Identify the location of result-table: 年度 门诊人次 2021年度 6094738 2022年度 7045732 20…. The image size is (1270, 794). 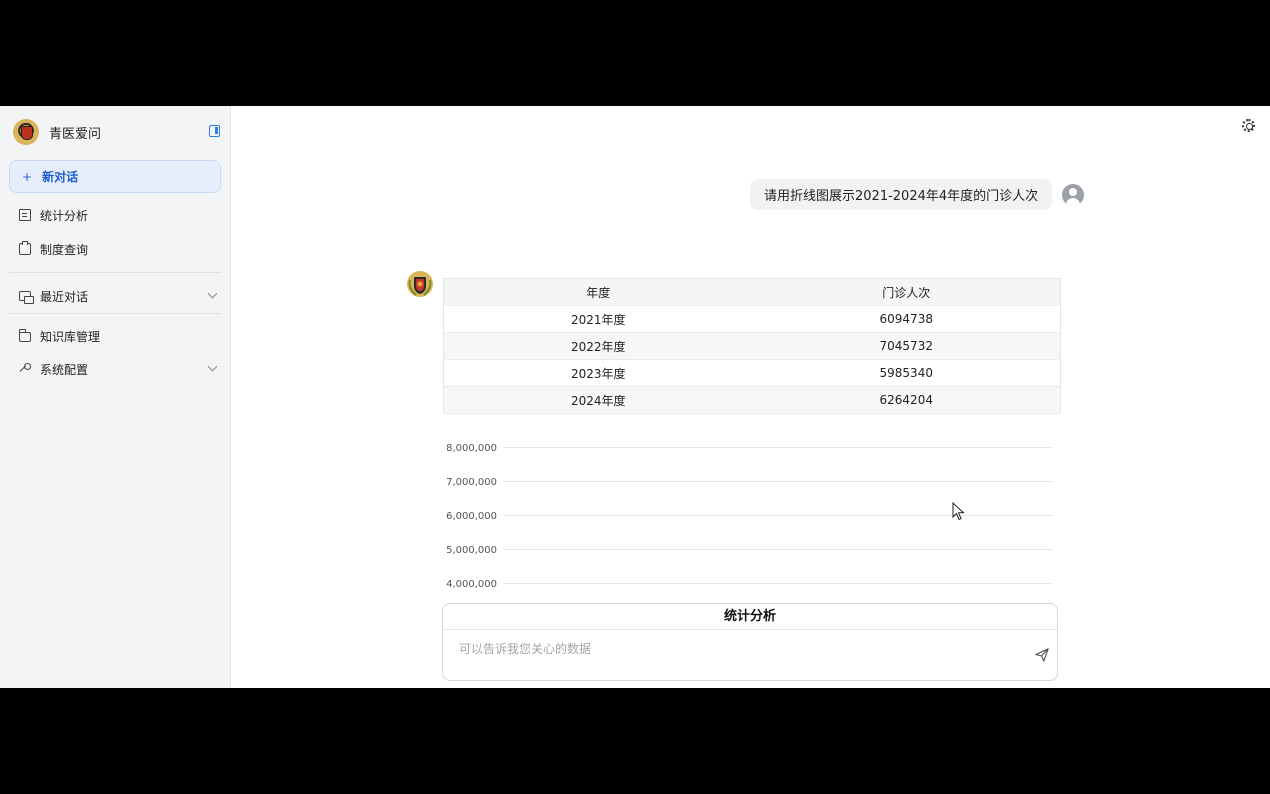
(752, 346).